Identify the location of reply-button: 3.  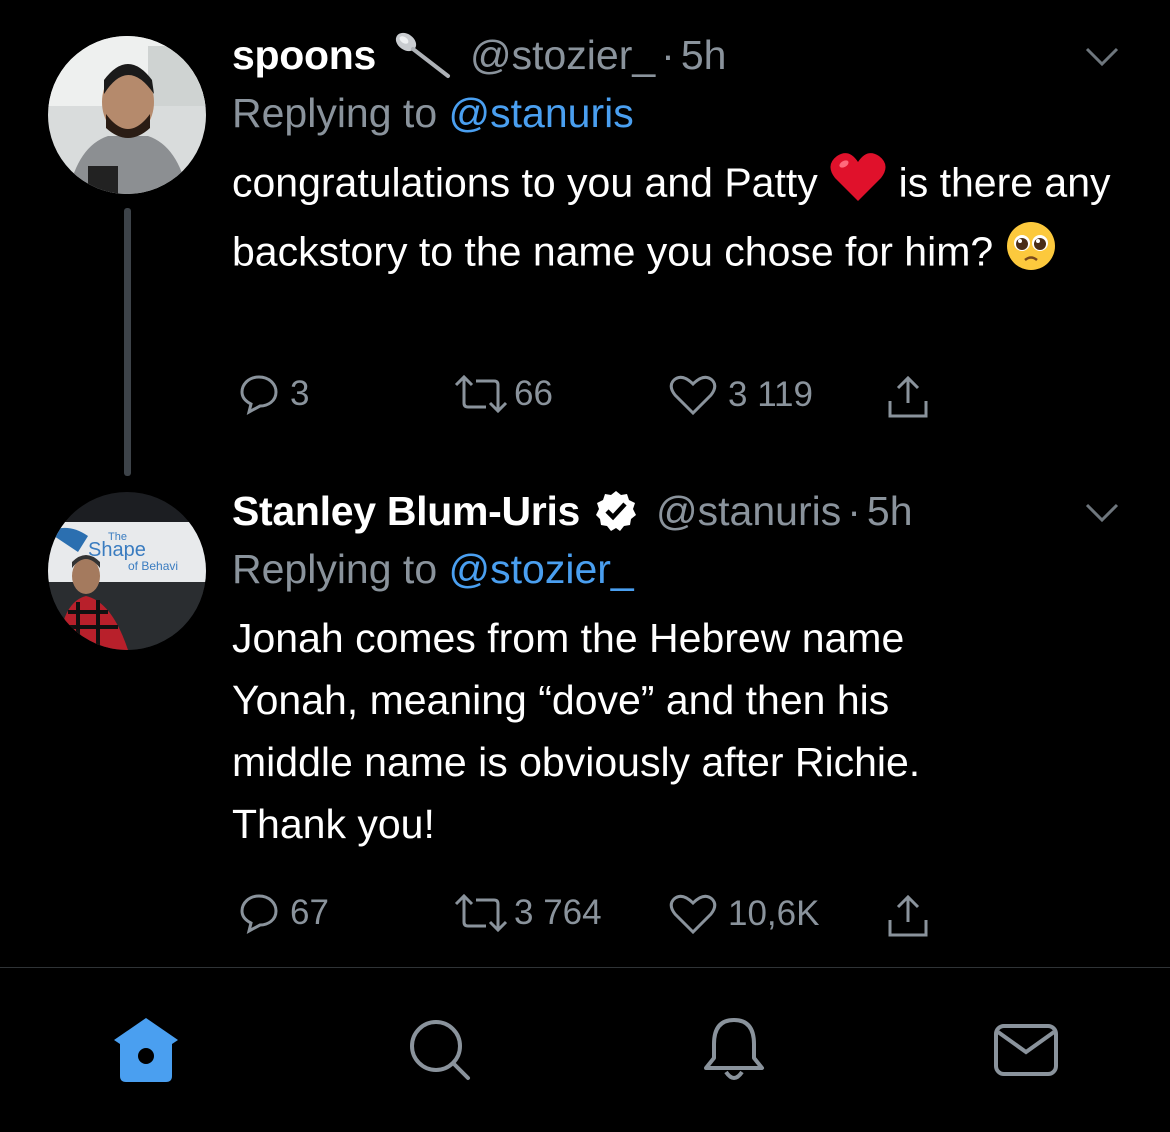
(273, 394).